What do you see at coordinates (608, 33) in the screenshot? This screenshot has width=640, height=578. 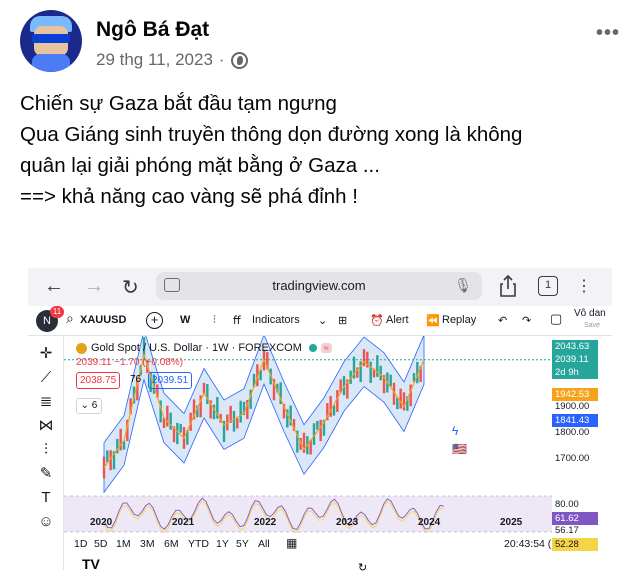 I see `more-options-button: •••` at bounding box center [608, 33].